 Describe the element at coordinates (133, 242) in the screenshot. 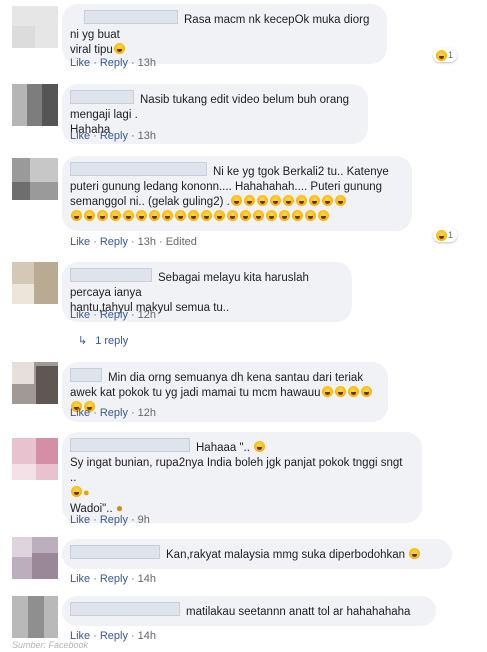

I see `comment-actions: Like · Reply · 13h · Edited` at that location.